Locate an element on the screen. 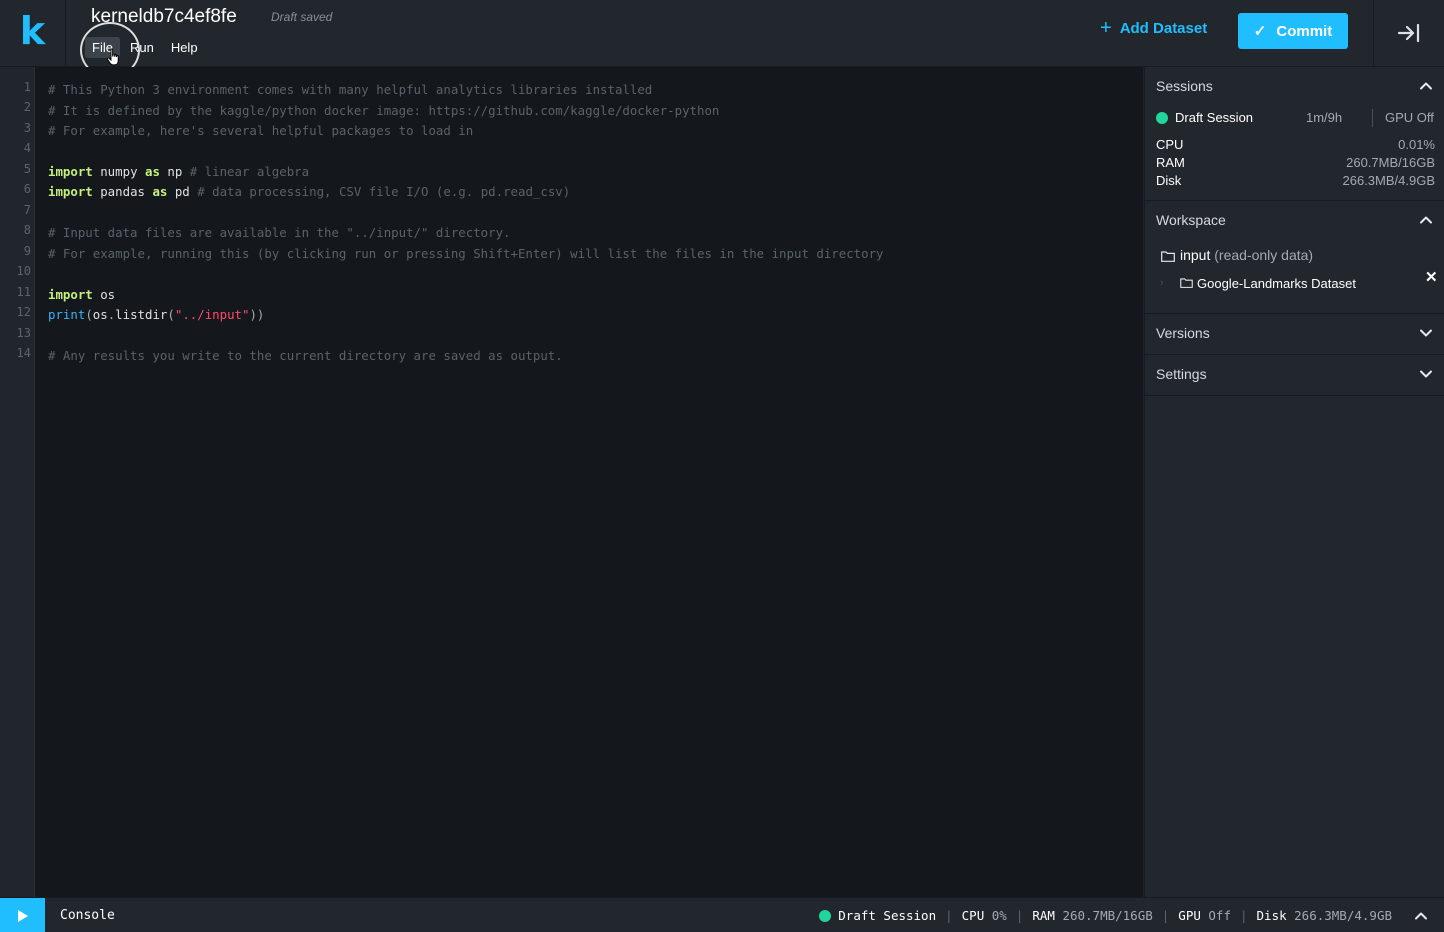 The height and width of the screenshot is (932, 1444). line-number: 14 is located at coordinates (23, 353).